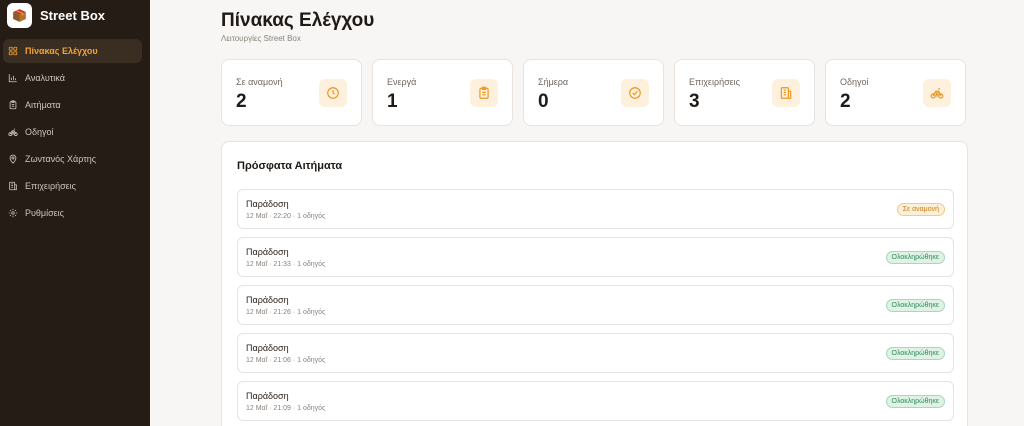  What do you see at coordinates (12, 78) in the screenshot?
I see `bar-chart-icon` at bounding box center [12, 78].